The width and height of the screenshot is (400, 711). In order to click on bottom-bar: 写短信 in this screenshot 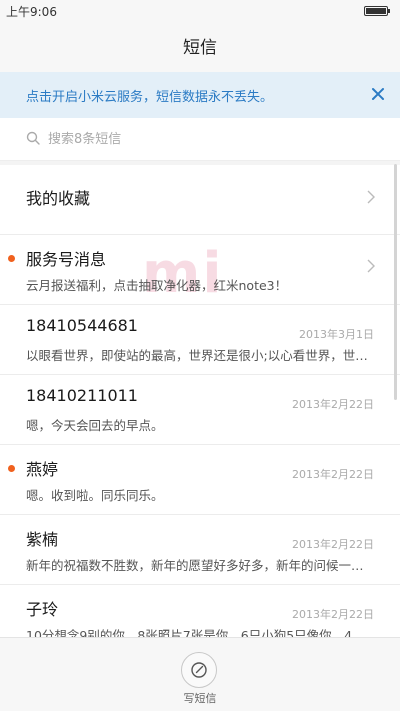, I will do `click(200, 674)`.